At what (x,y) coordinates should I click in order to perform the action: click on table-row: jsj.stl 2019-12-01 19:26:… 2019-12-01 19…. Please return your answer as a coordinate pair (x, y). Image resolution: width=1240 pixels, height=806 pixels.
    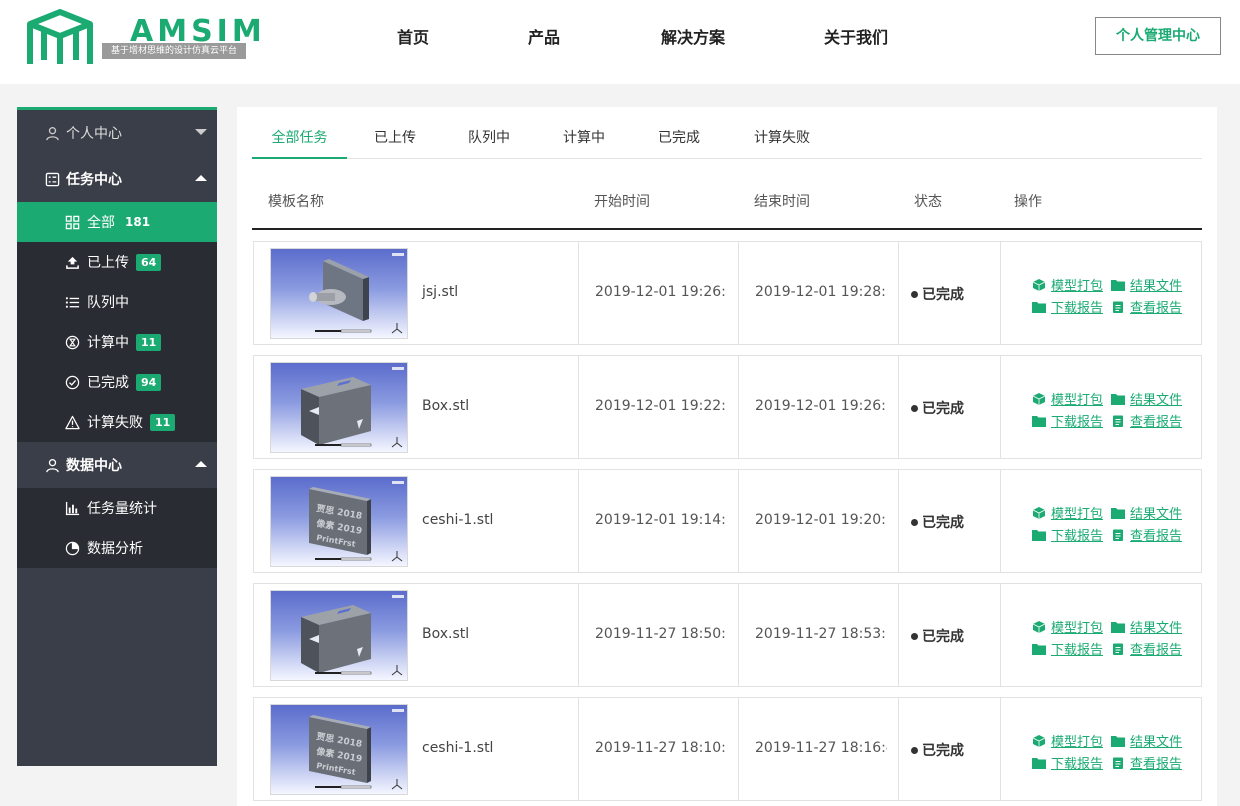
    Looking at the image, I should click on (727, 293).